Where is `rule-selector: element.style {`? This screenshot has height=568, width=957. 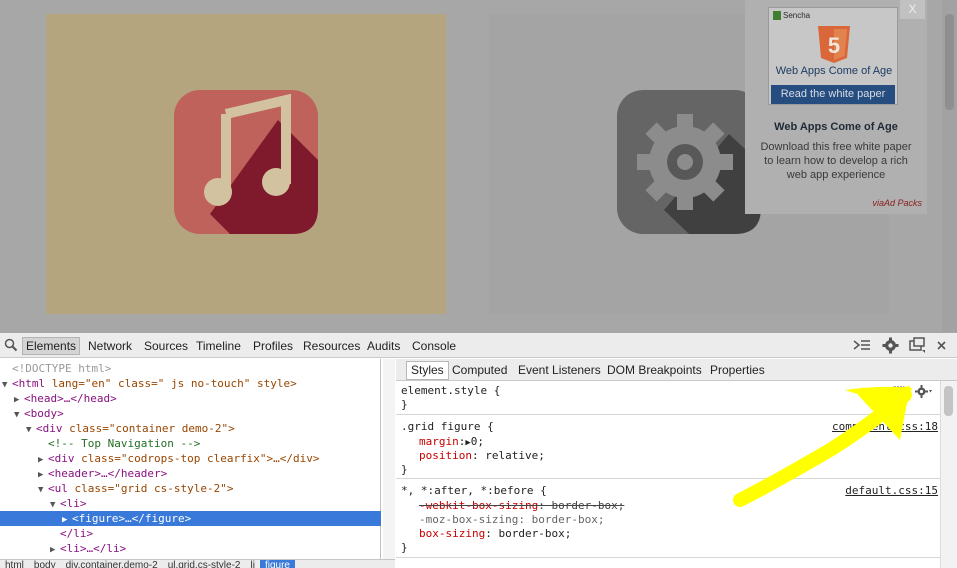 rule-selector: element.style { is located at coordinates (451, 390).